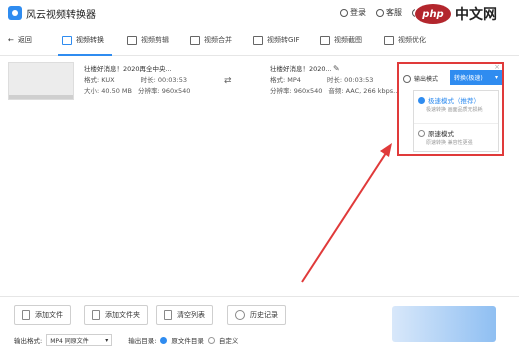 The width and height of the screenshot is (519, 356). I want to click on trash-icon, so click(168, 315).